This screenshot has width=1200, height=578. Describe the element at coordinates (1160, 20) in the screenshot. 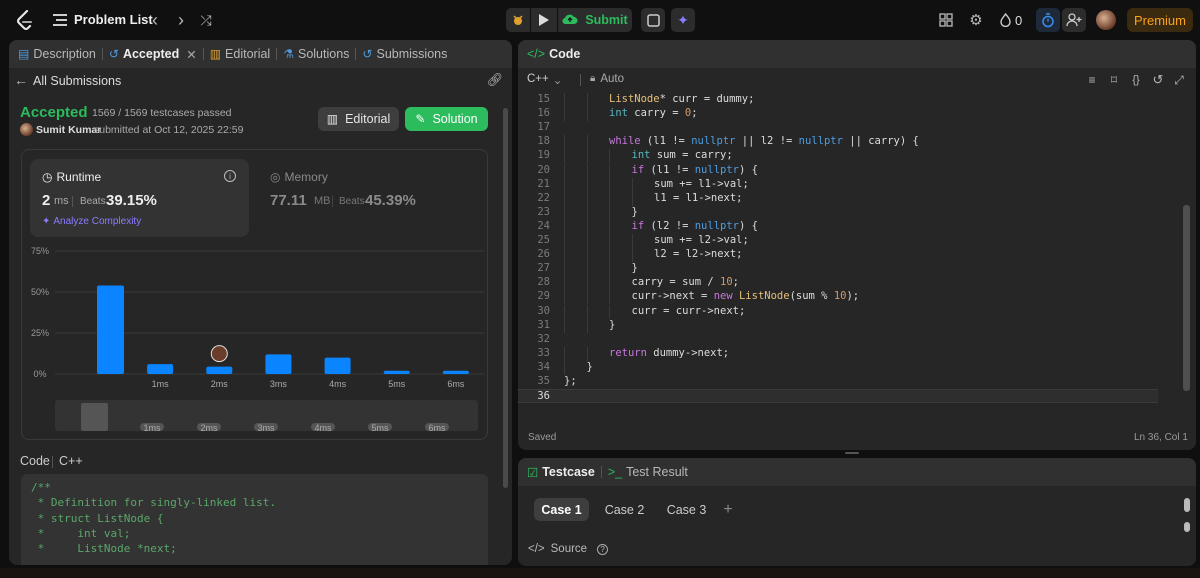

I see `premium-button: Premium` at that location.